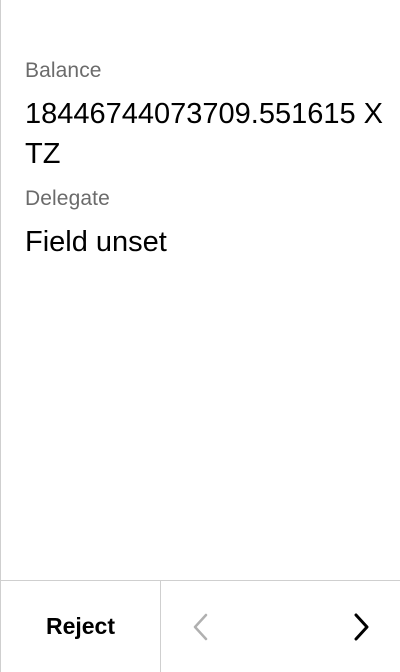 The width and height of the screenshot is (400, 672). I want to click on delegate-label: Delegate, so click(67, 198).